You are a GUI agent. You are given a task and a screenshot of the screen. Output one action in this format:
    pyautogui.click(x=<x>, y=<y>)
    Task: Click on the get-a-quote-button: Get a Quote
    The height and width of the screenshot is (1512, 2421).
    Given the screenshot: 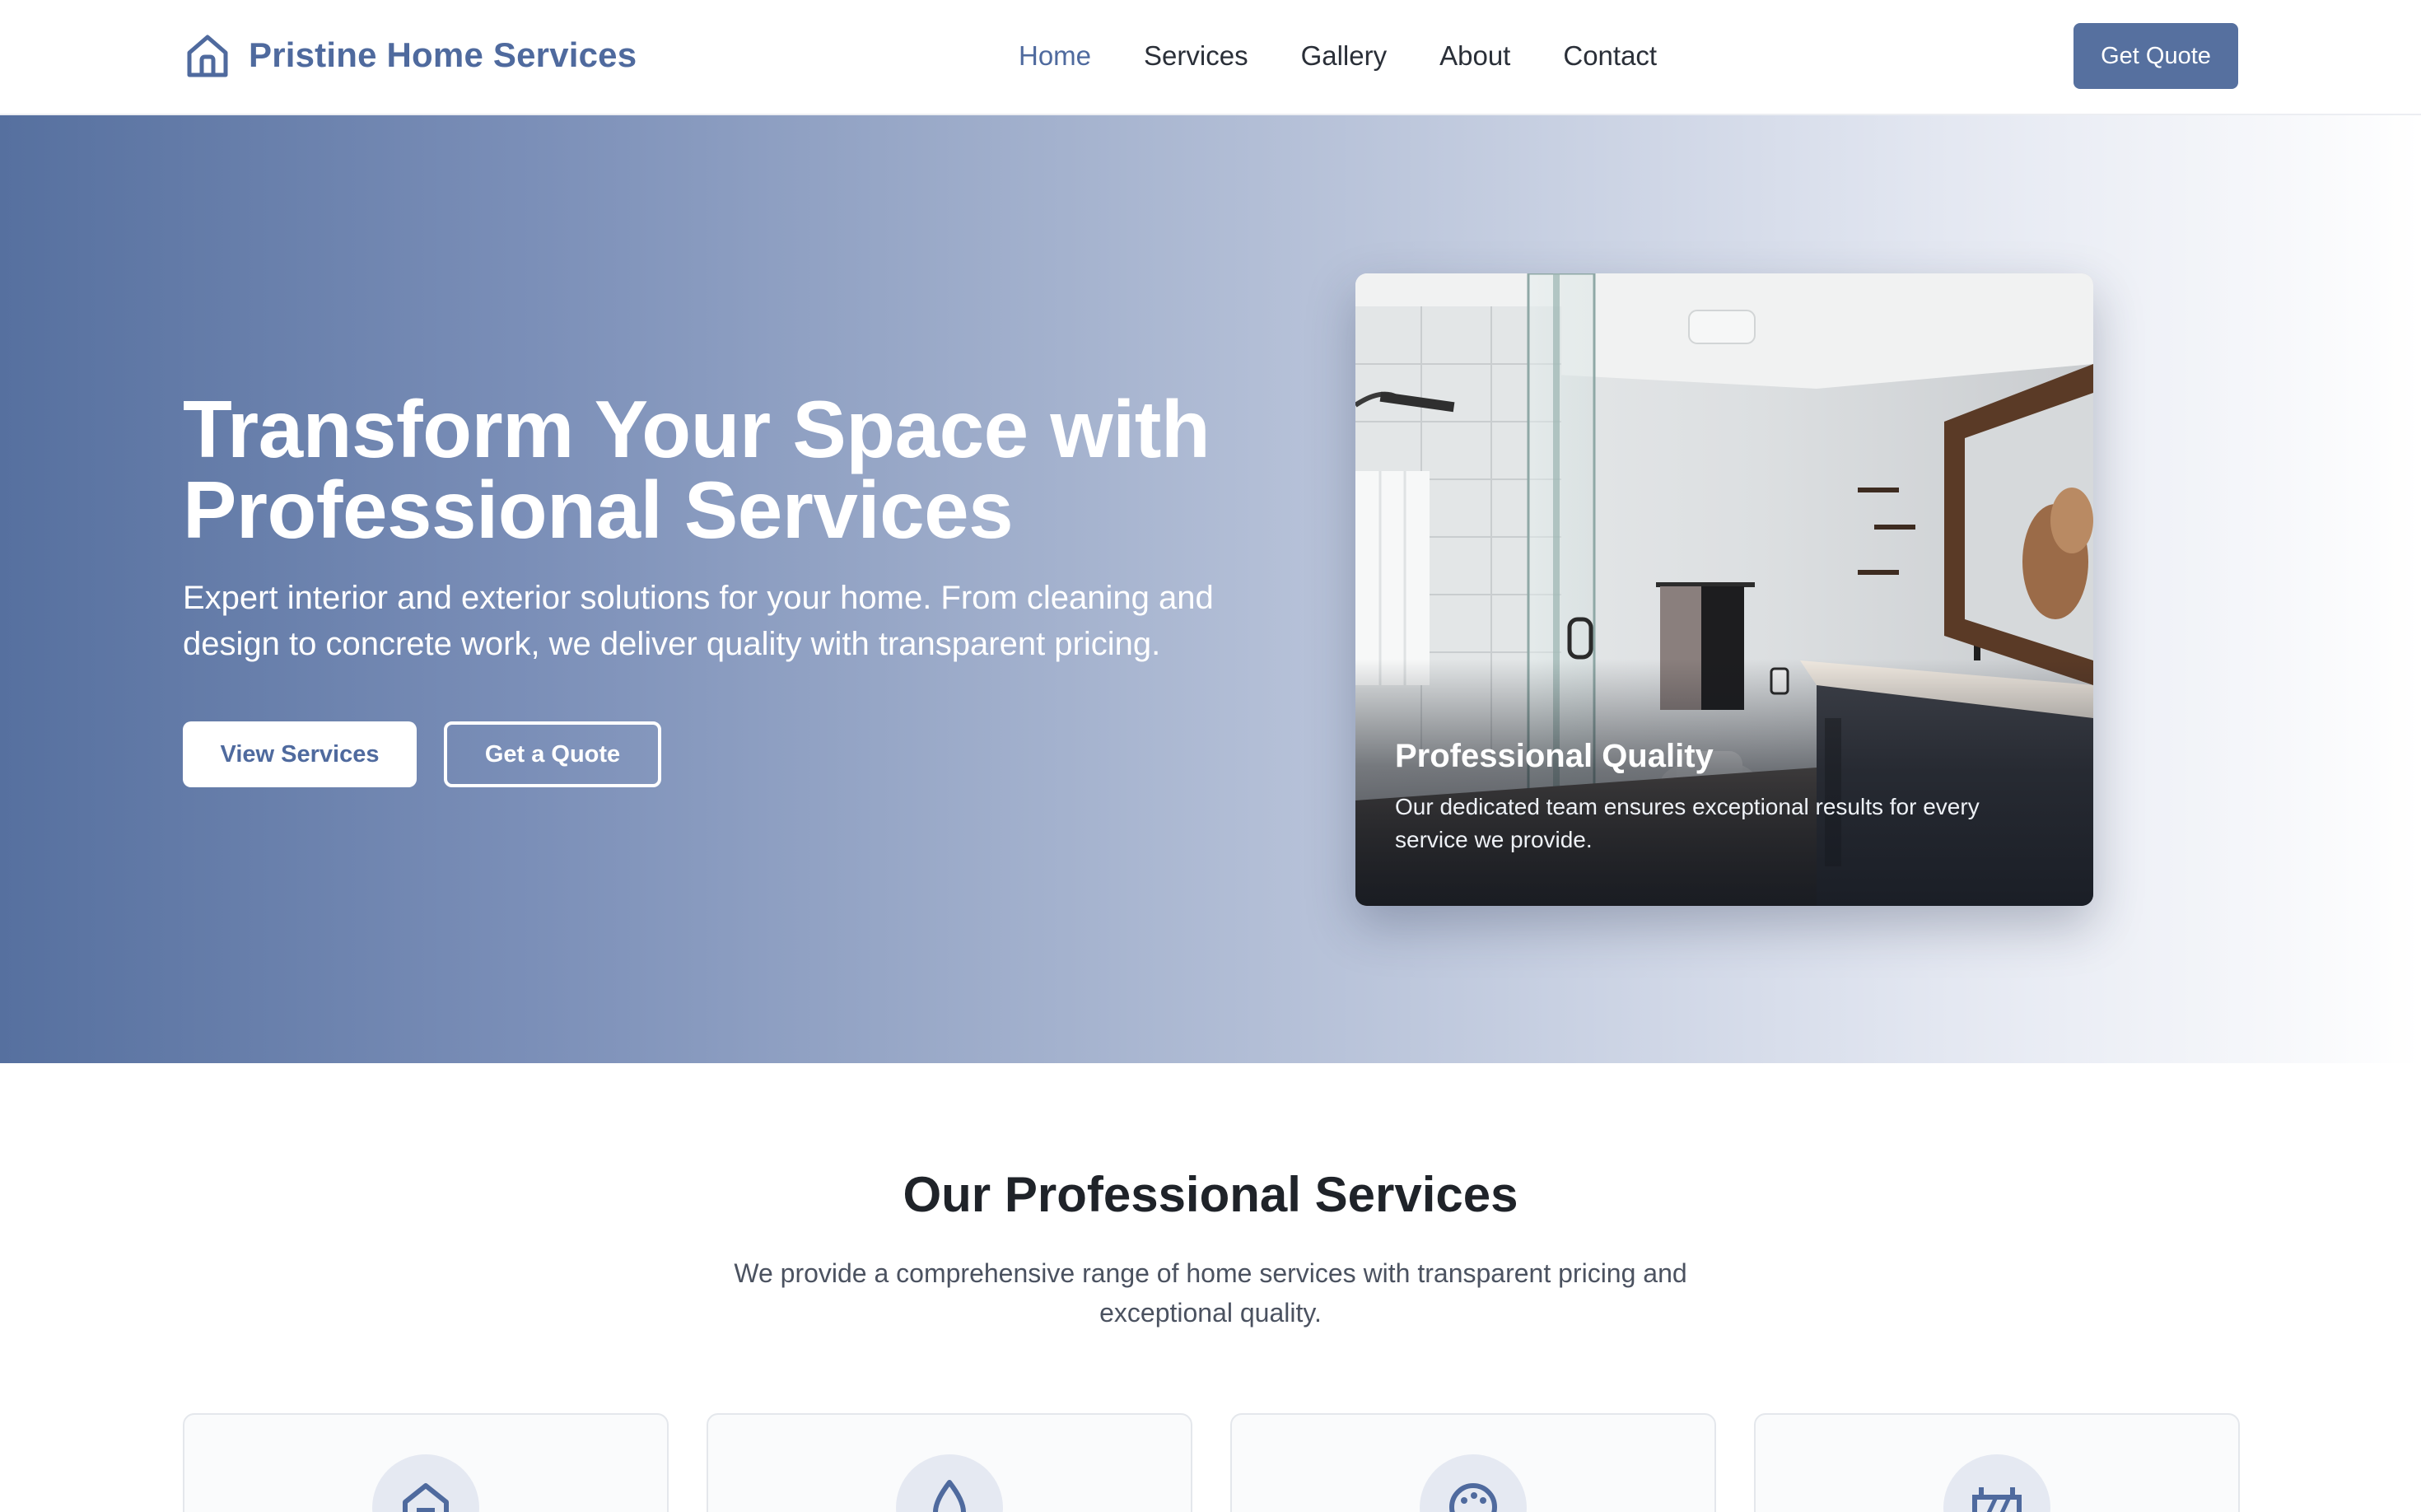 What is the action you would take?
    pyautogui.click(x=552, y=754)
    